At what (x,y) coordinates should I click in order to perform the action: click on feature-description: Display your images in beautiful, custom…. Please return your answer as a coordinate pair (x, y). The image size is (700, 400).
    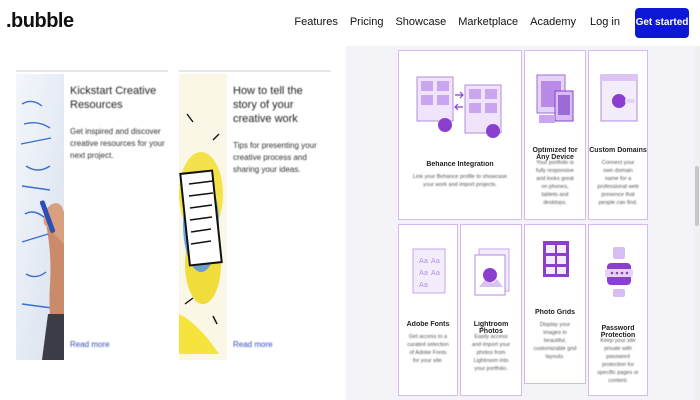
    Looking at the image, I should click on (555, 341).